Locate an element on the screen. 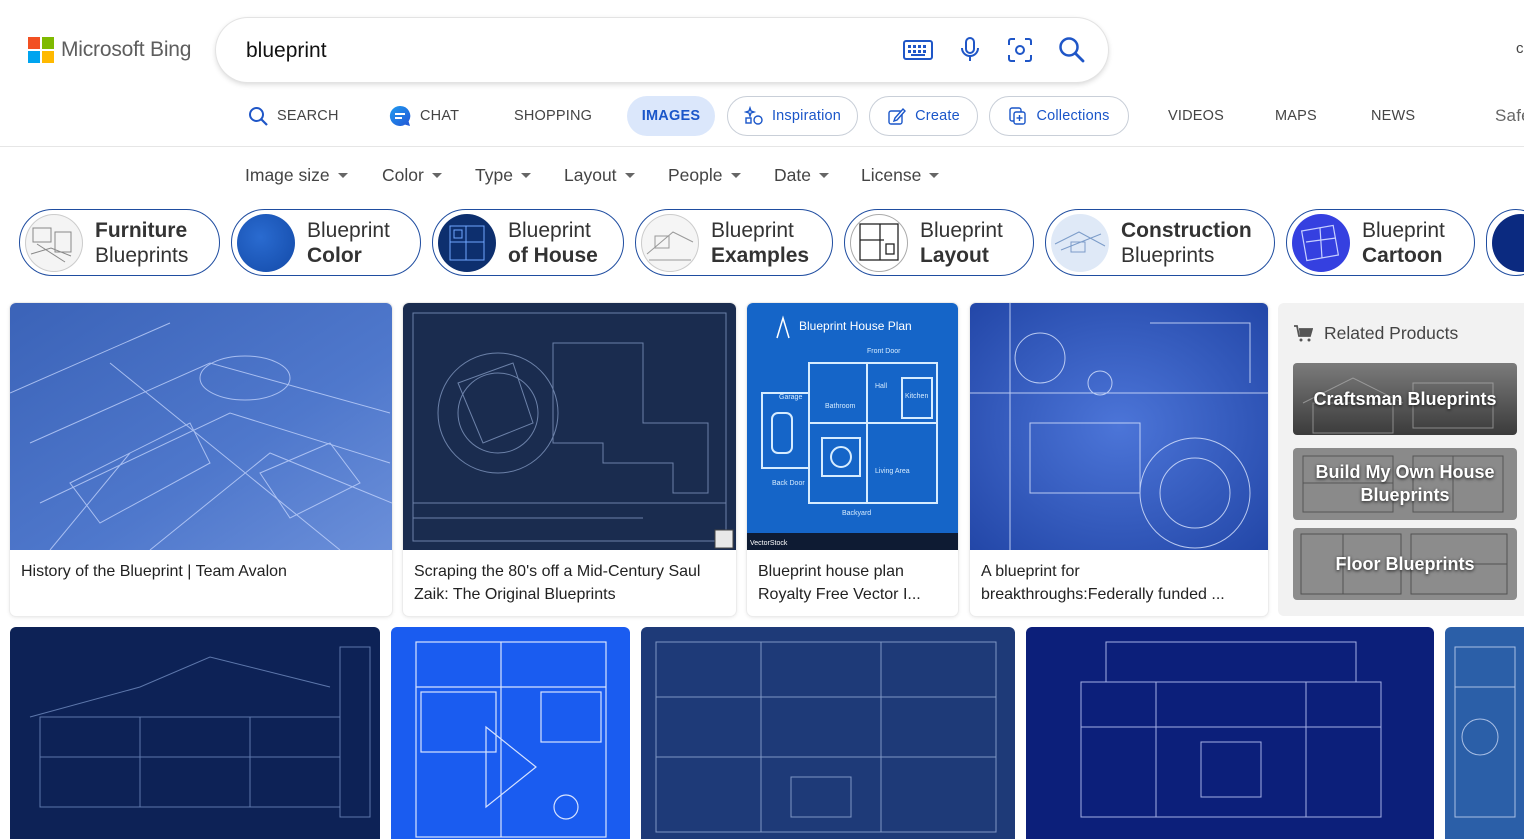 Image resolution: width=1524 pixels, height=839 pixels. collections-icon is located at coordinates (1018, 116).